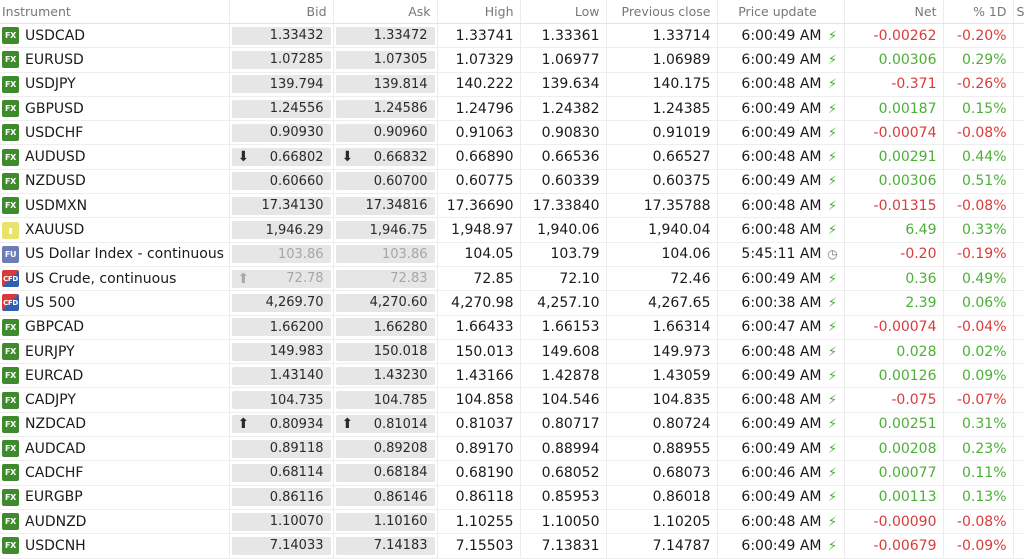 The image size is (1024, 559). Describe the element at coordinates (281, 303) in the screenshot. I see `bid-cell: 4,269.70` at that location.